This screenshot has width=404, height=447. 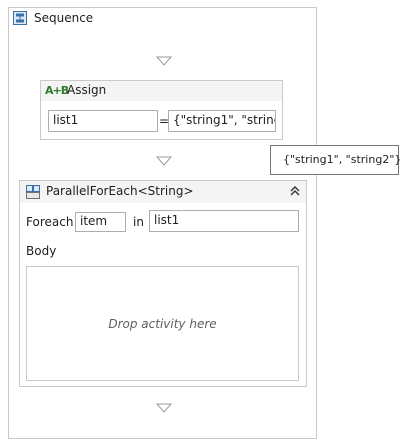 What do you see at coordinates (138, 222) in the screenshot?
I see `in-label: in` at bounding box center [138, 222].